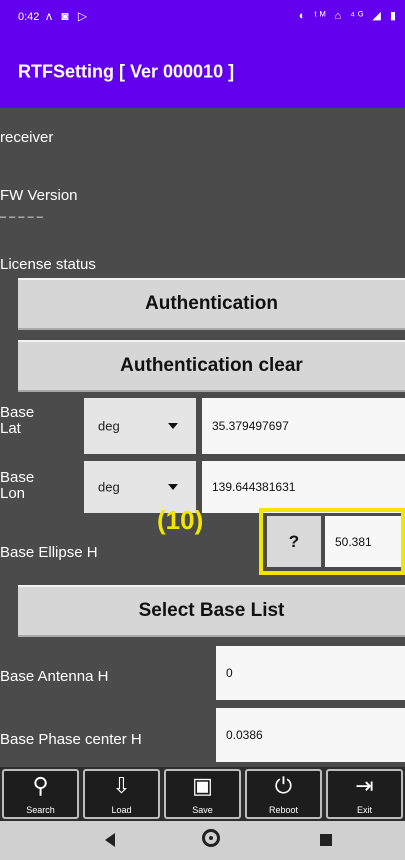 Image resolution: width=405 pixels, height=860 pixels. I want to click on notification-icons: ᴧ ◙ ▷, so click(68, 16).